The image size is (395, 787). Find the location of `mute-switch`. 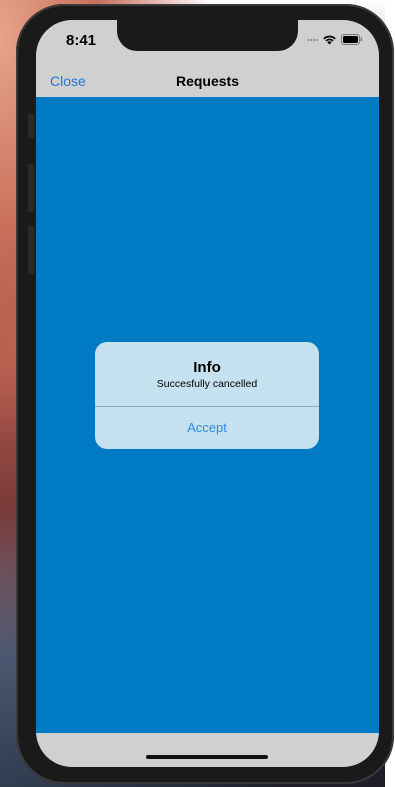

mute-switch is located at coordinates (31, 126).